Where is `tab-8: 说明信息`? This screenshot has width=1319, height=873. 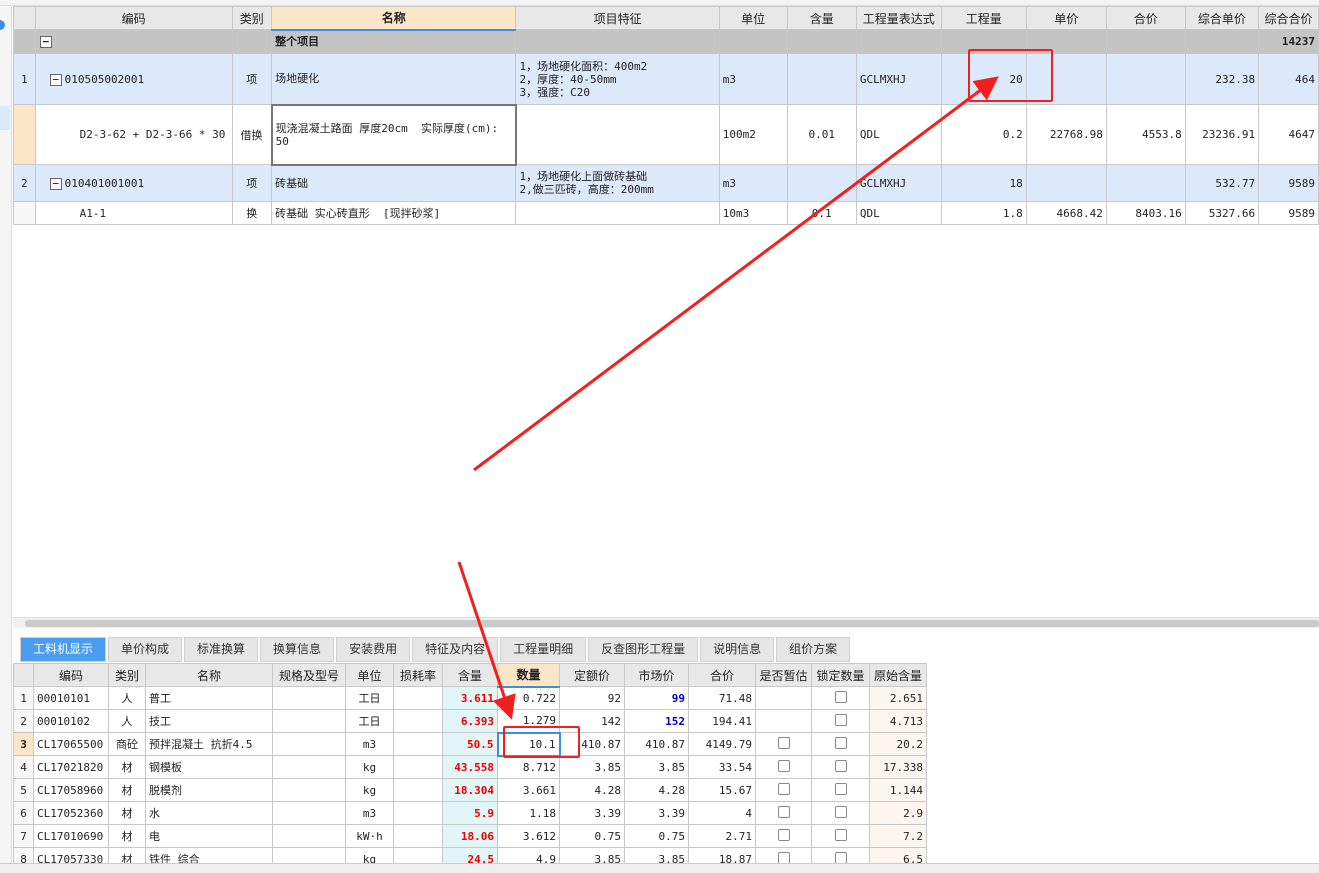
tab-8: 说明信息 is located at coordinates (737, 649).